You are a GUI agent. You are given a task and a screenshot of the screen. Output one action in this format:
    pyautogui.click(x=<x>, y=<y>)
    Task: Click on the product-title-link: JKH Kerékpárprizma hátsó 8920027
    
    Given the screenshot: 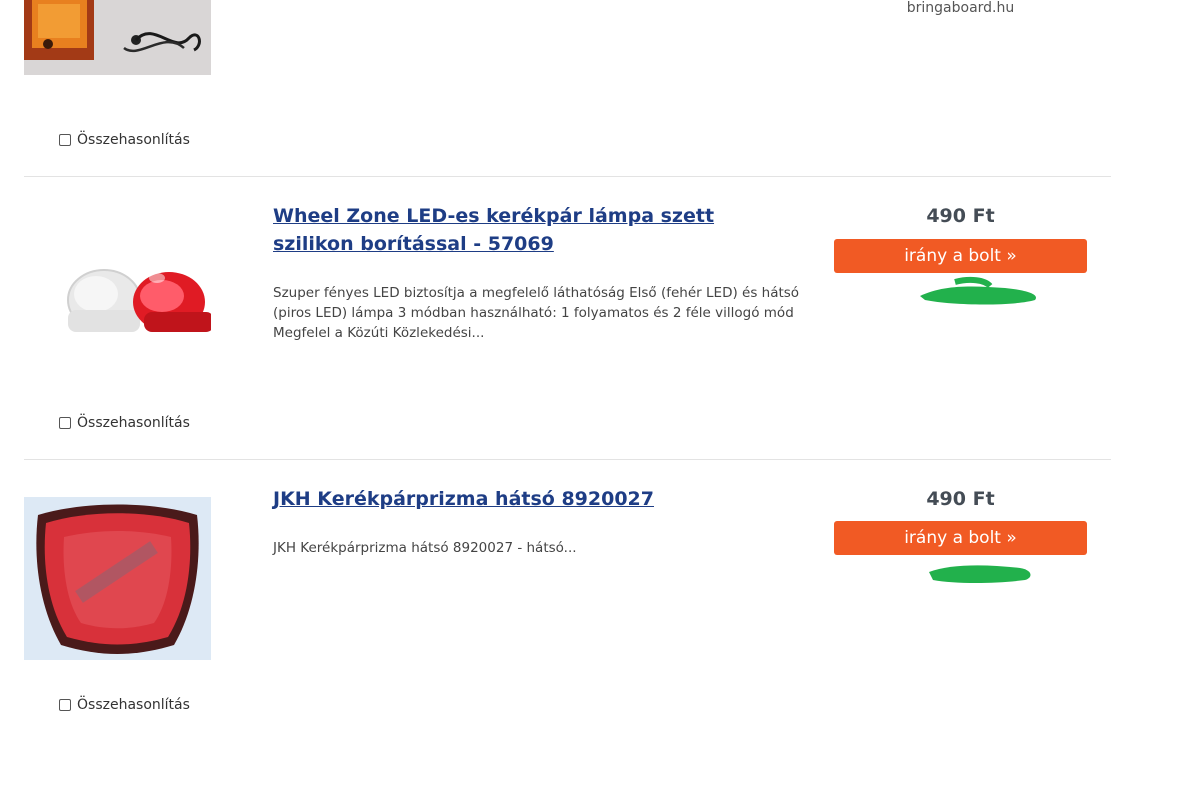 What is the action you would take?
    pyautogui.click(x=533, y=499)
    